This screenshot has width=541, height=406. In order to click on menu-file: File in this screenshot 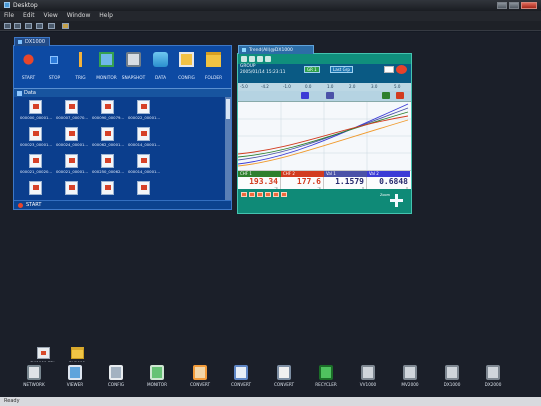, I will do `click(9, 15)`.